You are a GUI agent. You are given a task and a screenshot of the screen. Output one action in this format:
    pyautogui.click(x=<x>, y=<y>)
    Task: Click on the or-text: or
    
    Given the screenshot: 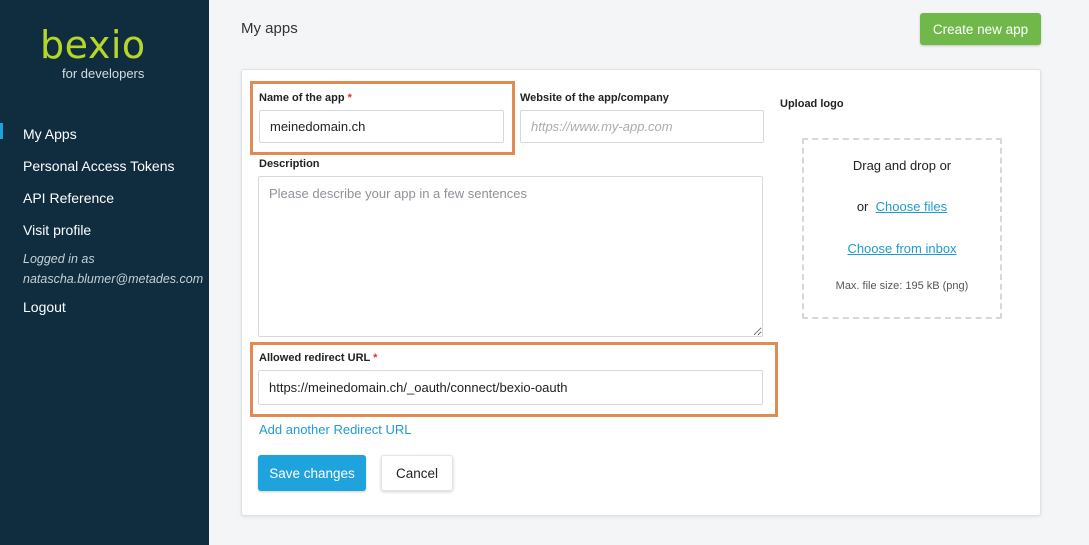 What is the action you would take?
    pyautogui.click(x=862, y=206)
    